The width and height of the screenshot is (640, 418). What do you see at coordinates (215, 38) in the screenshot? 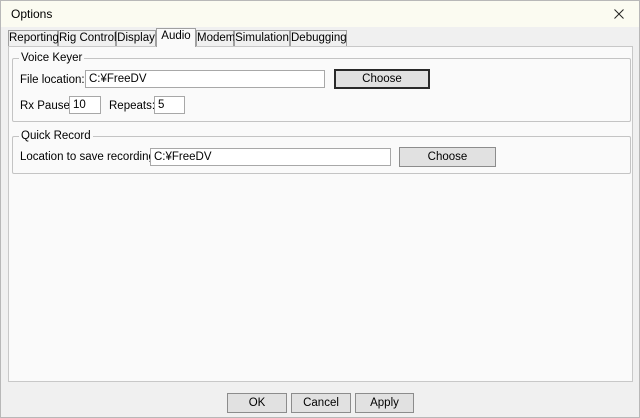
I see `tab-modem: Modem` at bounding box center [215, 38].